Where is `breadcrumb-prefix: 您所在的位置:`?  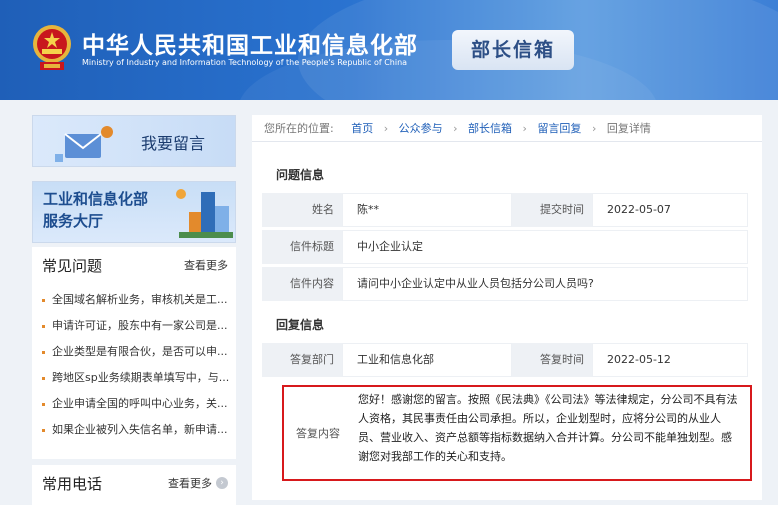
breadcrumb-prefix: 您所在的位置: is located at coordinates (299, 128).